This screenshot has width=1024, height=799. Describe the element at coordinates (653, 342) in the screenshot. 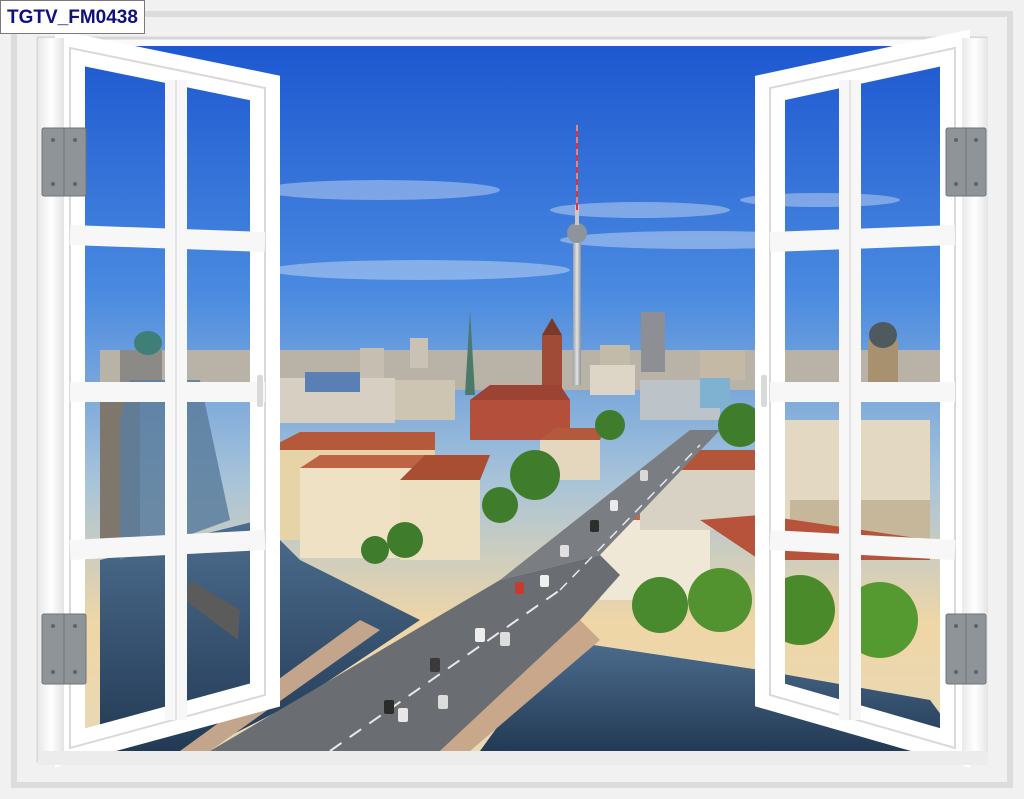

I see `tall-office-block` at that location.